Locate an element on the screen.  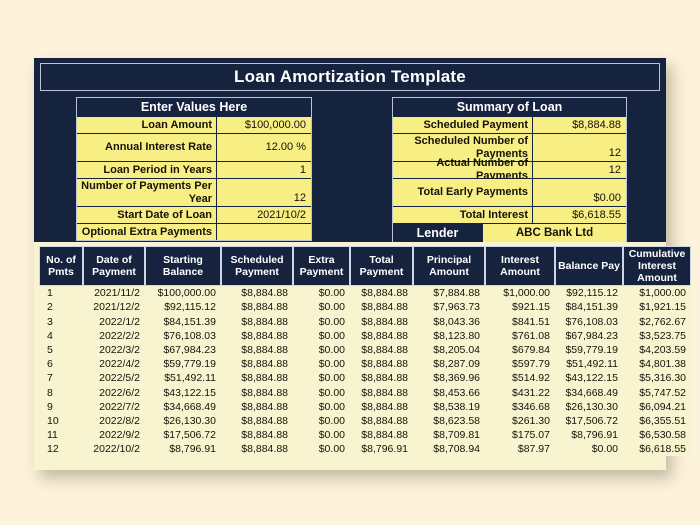
value-scheduled-number-of-payments: 12 is located at coordinates (579, 147).